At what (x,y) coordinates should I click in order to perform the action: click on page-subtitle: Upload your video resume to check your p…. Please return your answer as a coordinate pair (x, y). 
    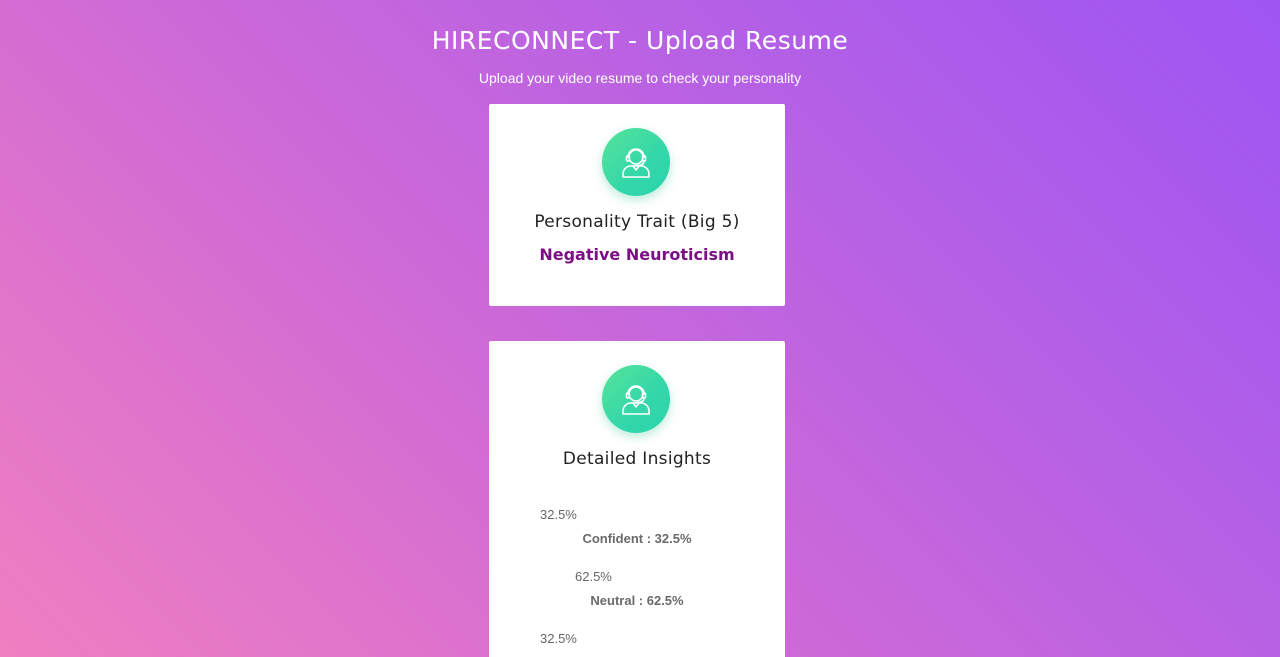
    Looking at the image, I should click on (640, 78).